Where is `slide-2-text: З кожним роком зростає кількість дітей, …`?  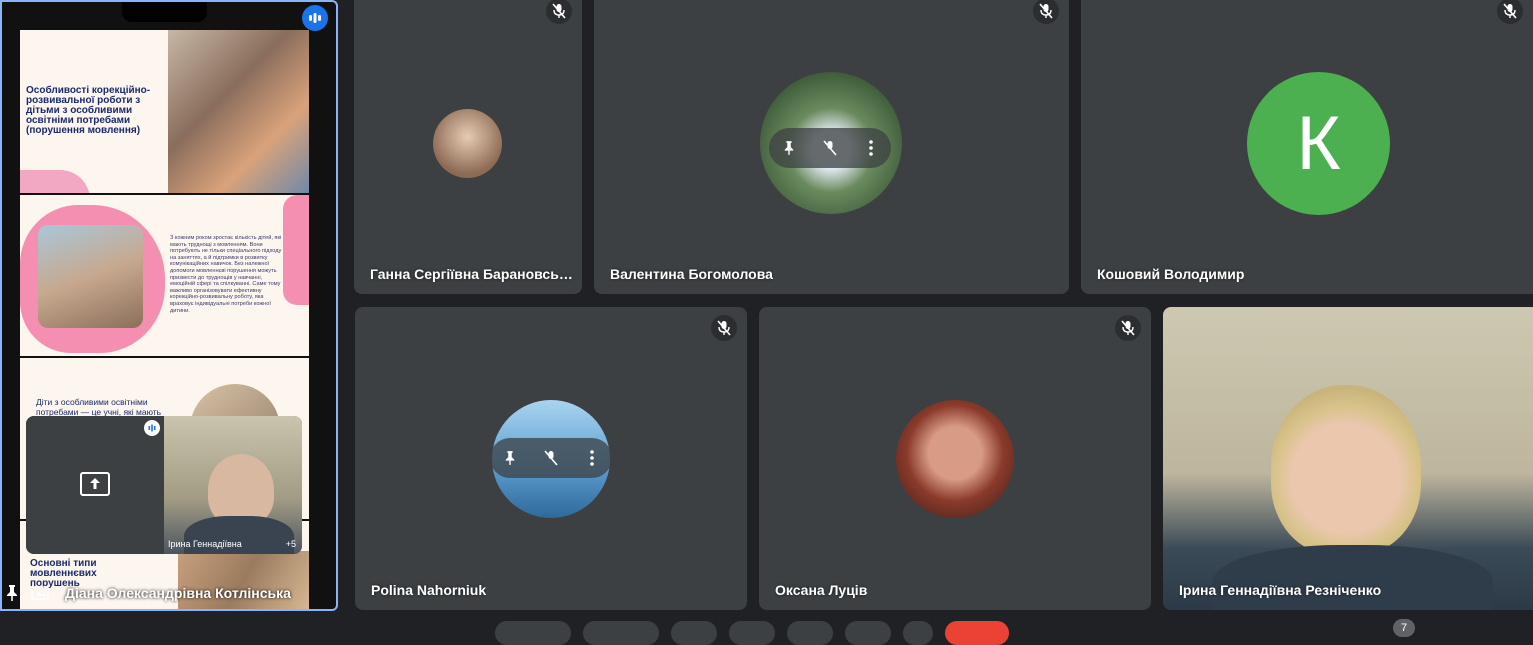 slide-2-text: З кожним роком зростає кількість дітей, … is located at coordinates (226, 274).